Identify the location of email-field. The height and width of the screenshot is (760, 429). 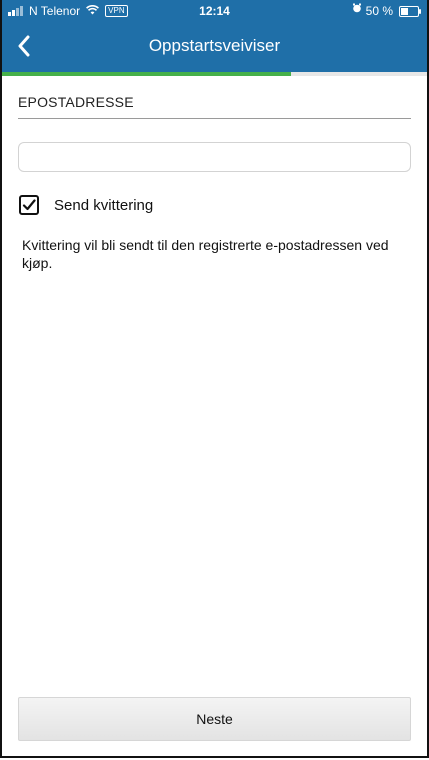
(214, 157).